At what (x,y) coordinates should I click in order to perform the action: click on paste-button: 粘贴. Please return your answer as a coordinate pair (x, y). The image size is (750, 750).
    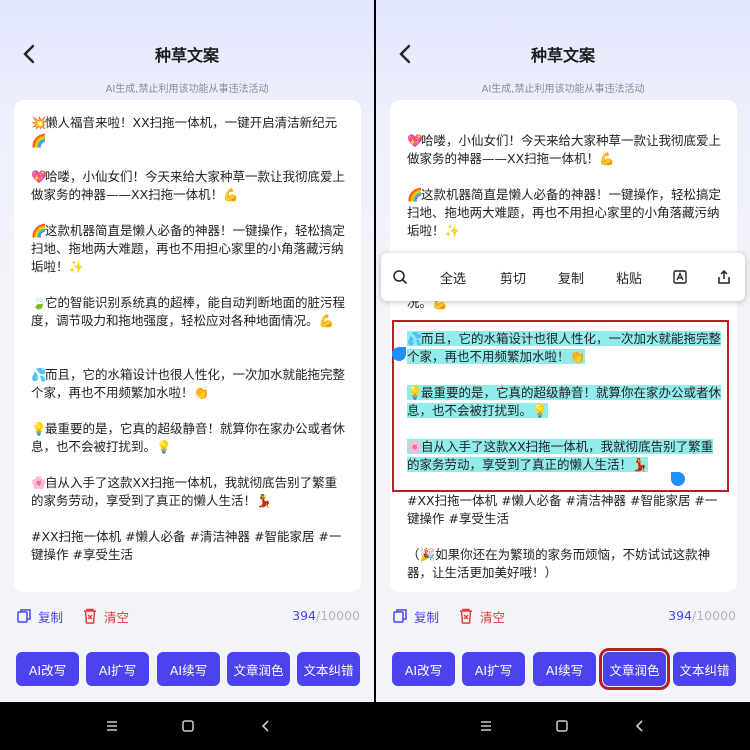
    Looking at the image, I should click on (629, 277).